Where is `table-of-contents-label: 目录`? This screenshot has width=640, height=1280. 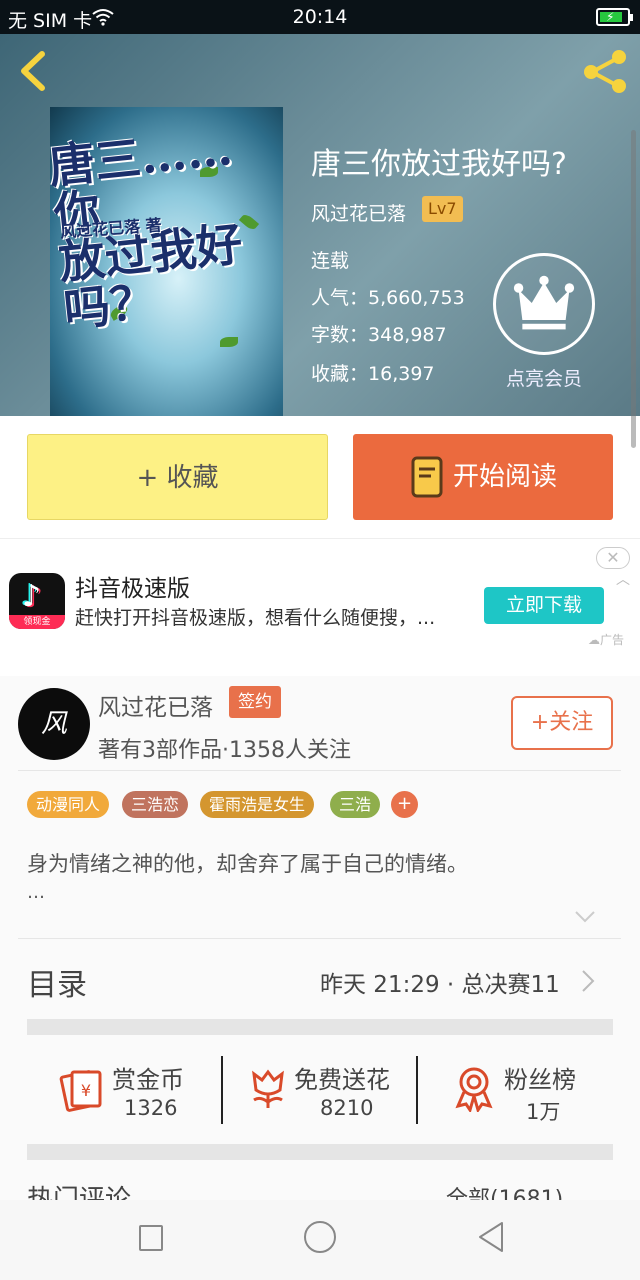 table-of-contents-label: 目录 is located at coordinates (57, 982).